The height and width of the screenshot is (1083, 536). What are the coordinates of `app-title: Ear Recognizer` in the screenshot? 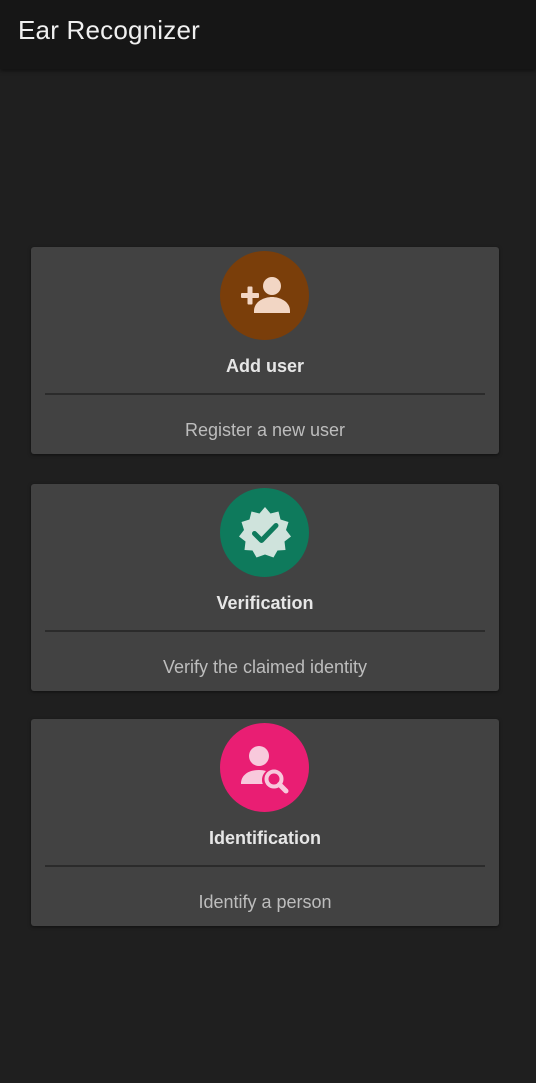 It's located at (109, 30).